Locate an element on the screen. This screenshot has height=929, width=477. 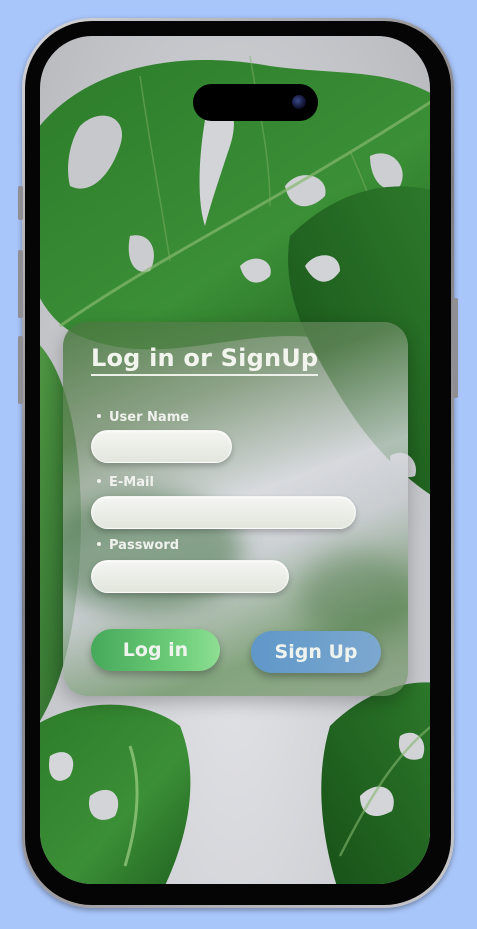
username-label-text: User Name is located at coordinates (149, 417).